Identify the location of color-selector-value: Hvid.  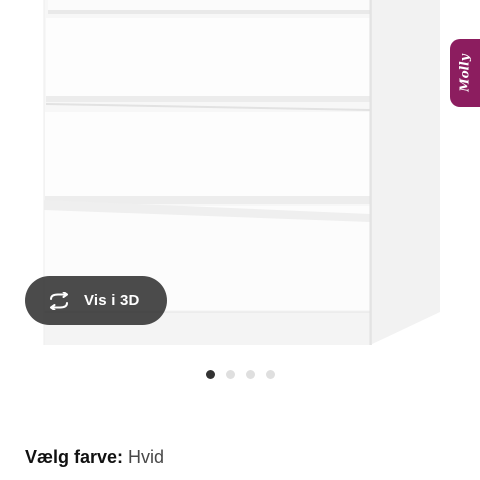
(146, 457).